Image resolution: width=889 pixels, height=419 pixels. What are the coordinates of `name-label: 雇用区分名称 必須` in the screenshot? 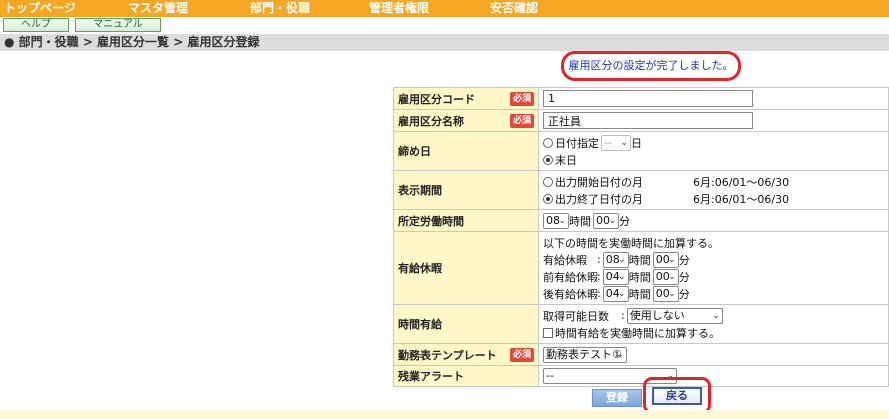 It's located at (466, 120).